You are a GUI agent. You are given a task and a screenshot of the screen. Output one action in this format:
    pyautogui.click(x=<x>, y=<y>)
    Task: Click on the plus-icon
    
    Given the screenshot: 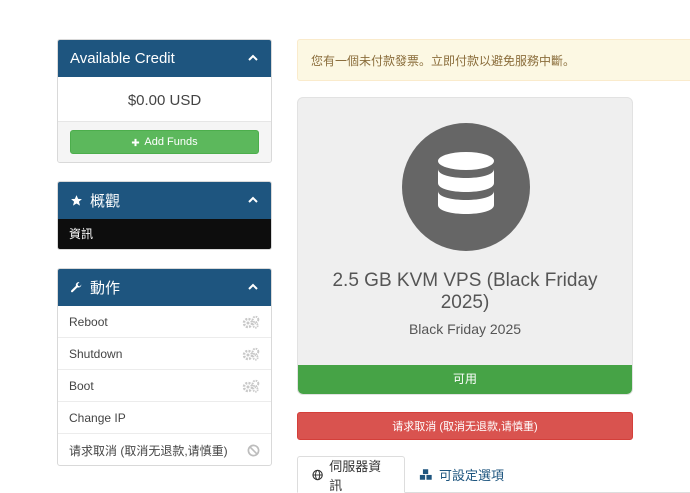 What is the action you would take?
    pyautogui.click(x=136, y=142)
    